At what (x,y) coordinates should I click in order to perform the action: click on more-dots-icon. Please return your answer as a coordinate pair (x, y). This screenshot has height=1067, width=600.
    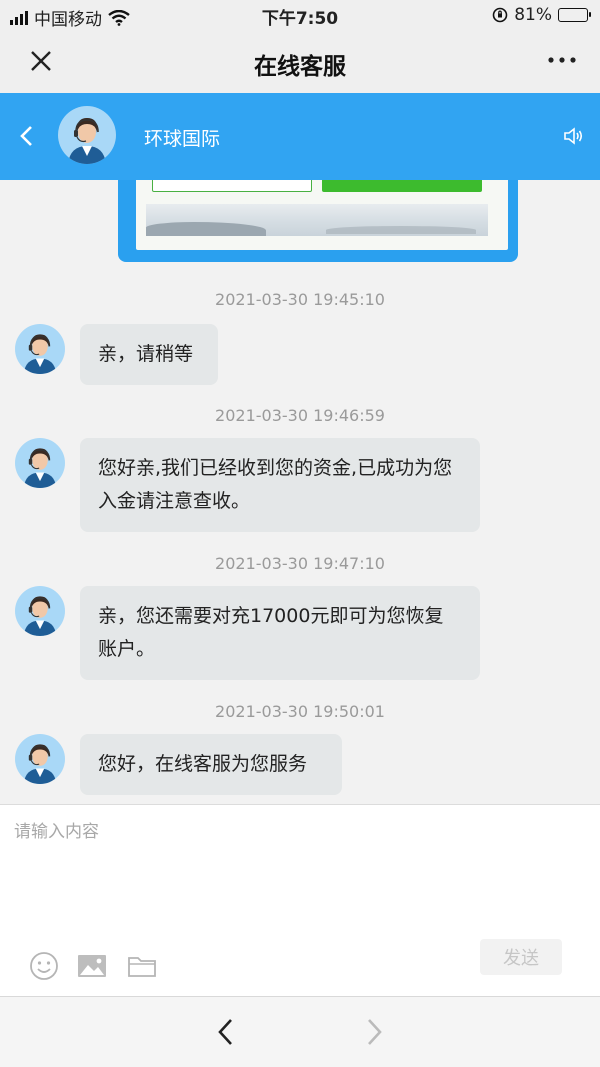
    Looking at the image, I should click on (562, 60).